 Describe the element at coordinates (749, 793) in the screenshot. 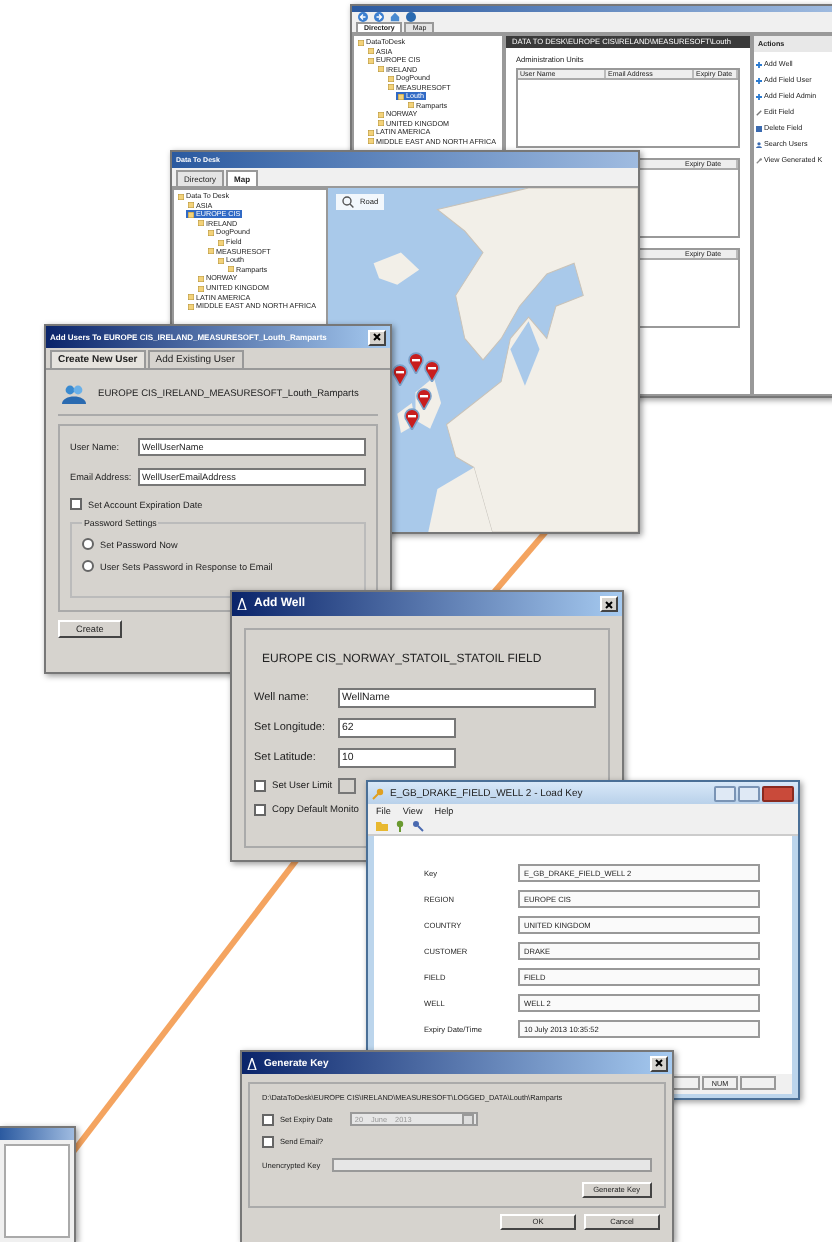

I see `maximize-button` at that location.